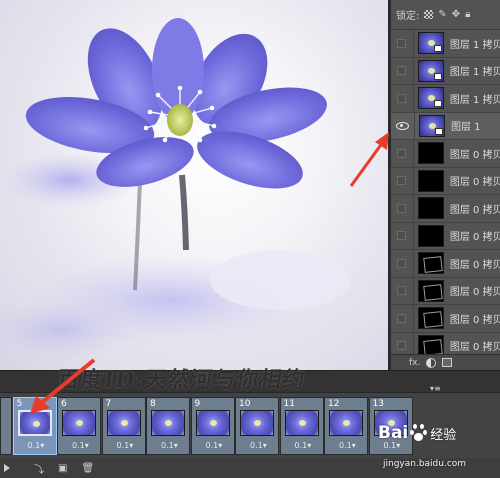 This screenshot has width=500, height=478. Describe the element at coordinates (6, 426) in the screenshot. I see `animation-frame` at that location.